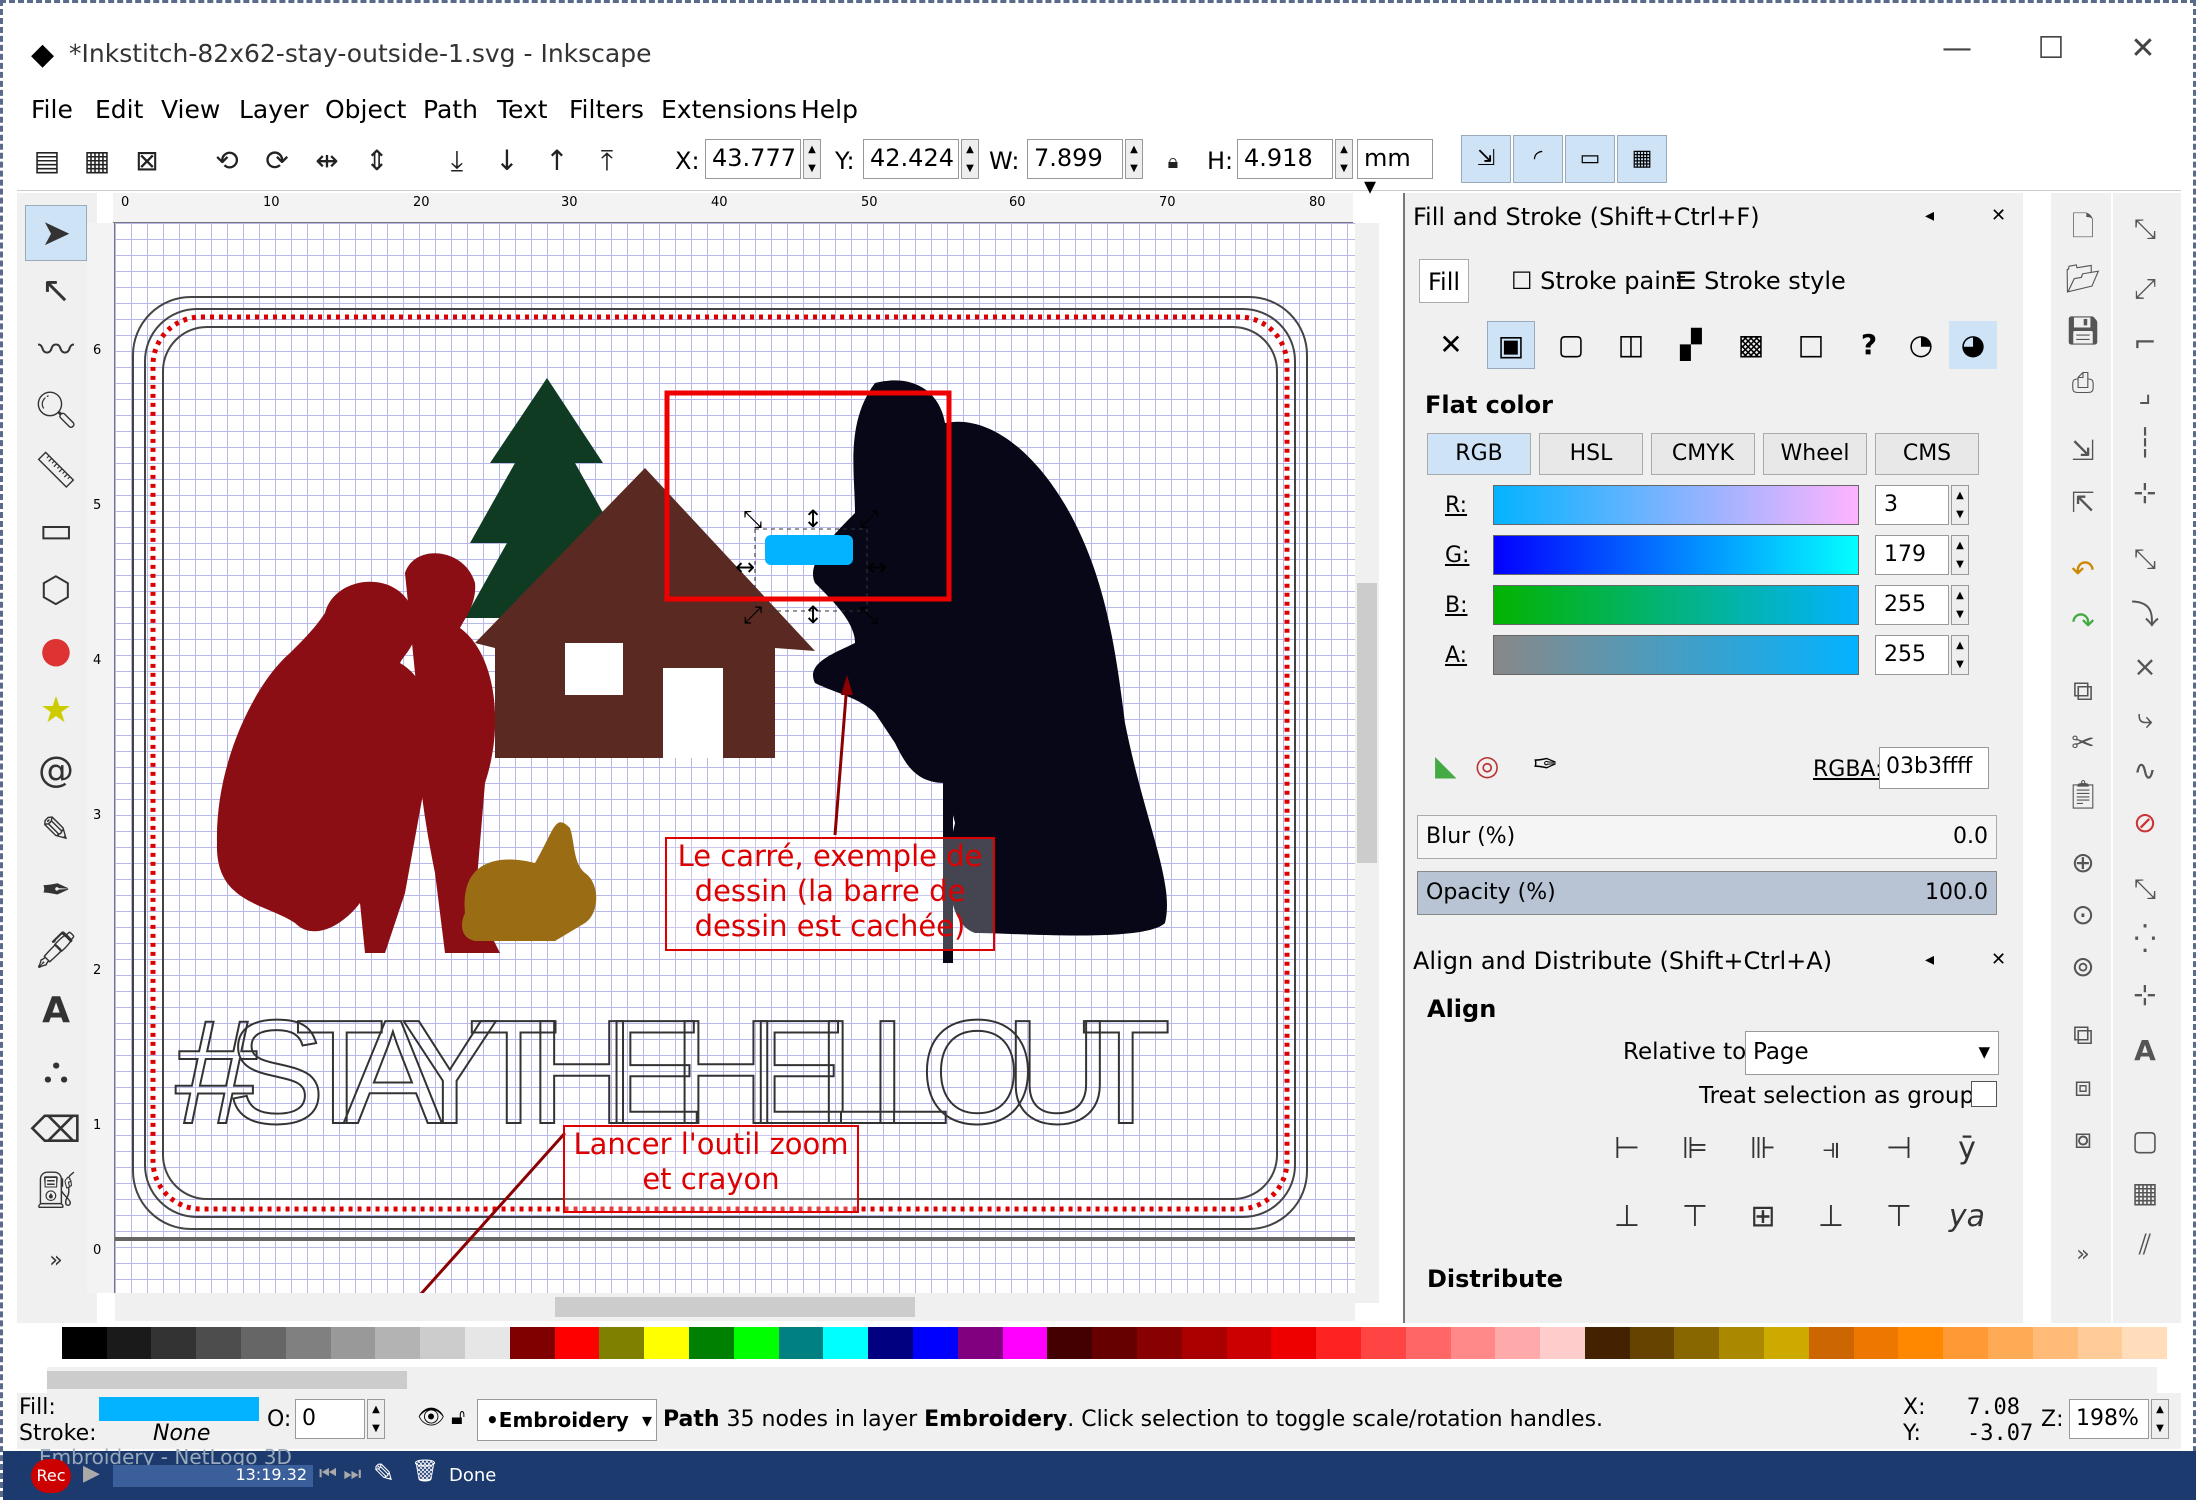 The width and height of the screenshot is (2196, 1500). I want to click on no-paint-icon: ✕, so click(1451, 345).